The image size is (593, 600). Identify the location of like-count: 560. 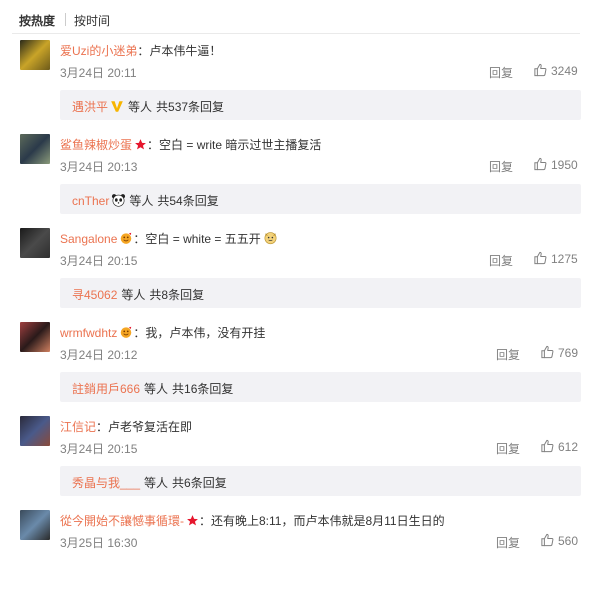
(568, 541).